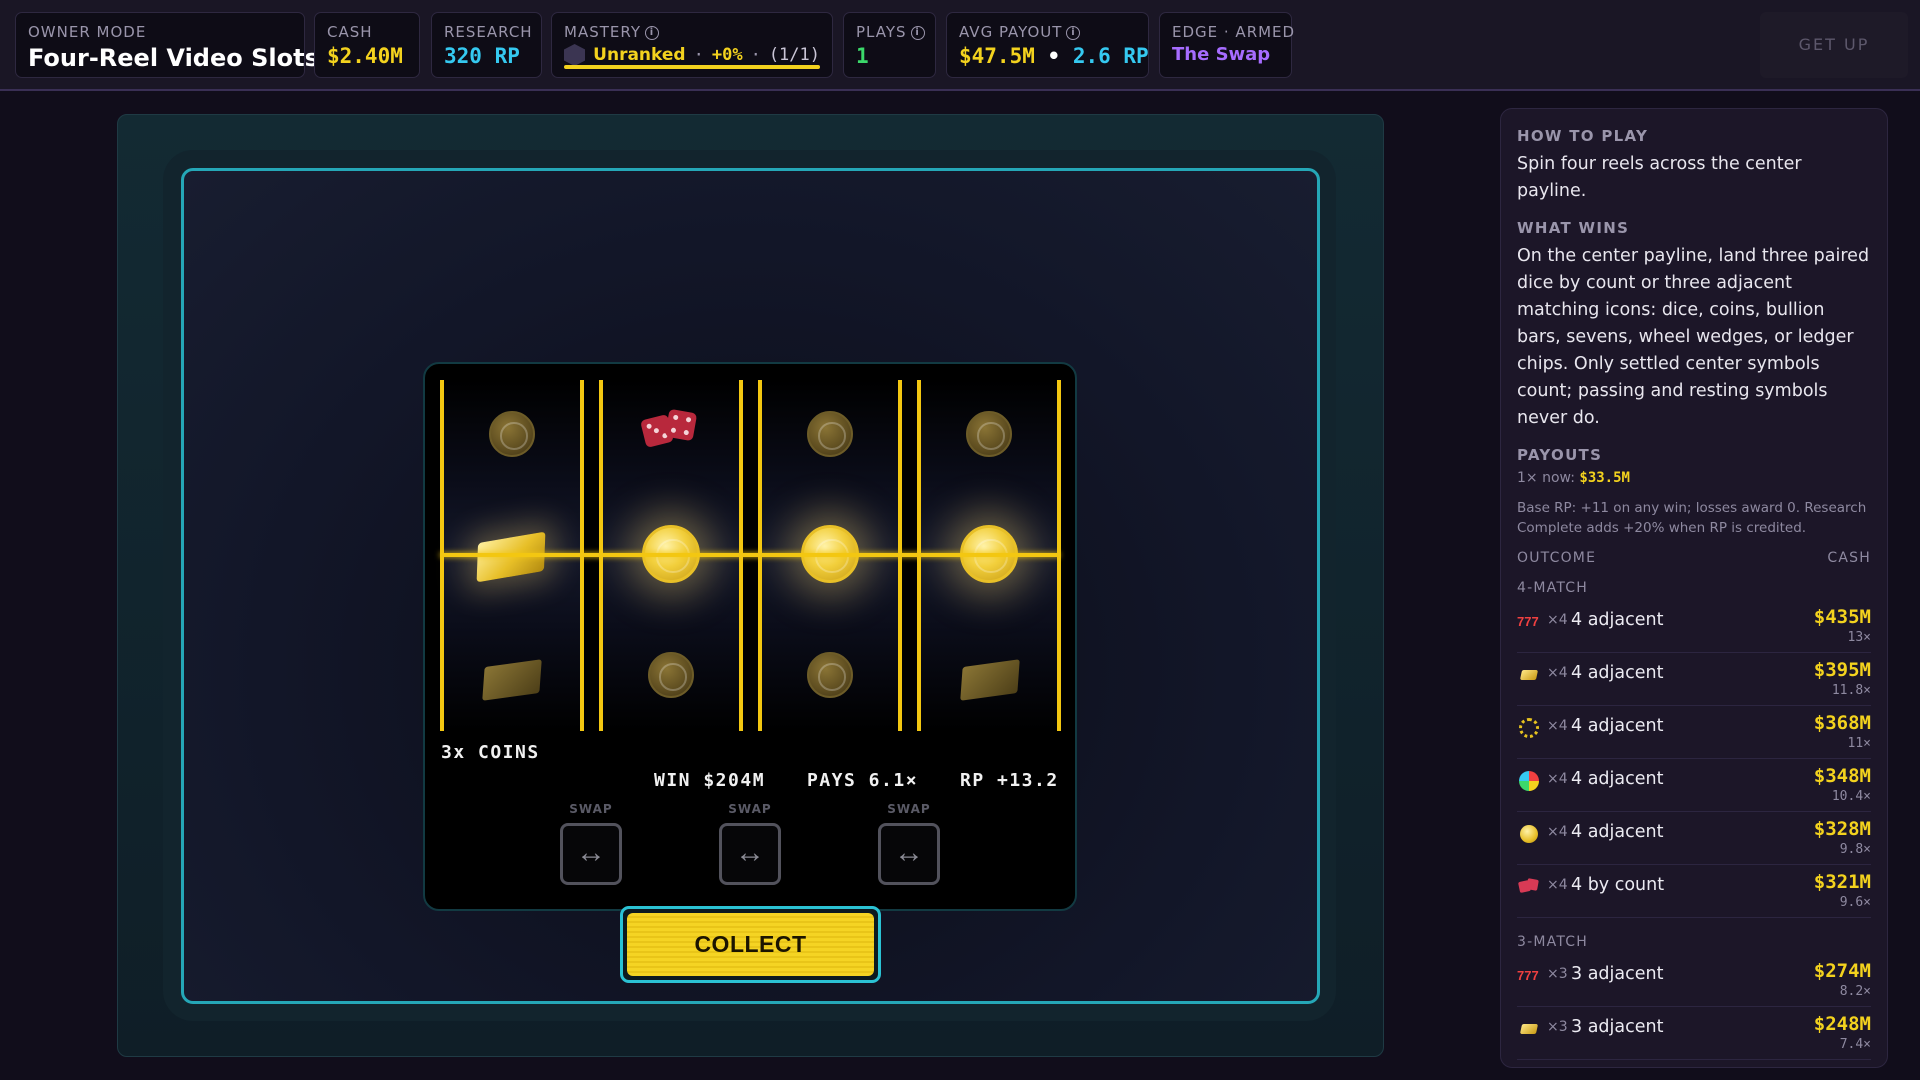 The width and height of the screenshot is (1920, 1080). I want to click on payout-multiplier: 13×, so click(1859, 637).